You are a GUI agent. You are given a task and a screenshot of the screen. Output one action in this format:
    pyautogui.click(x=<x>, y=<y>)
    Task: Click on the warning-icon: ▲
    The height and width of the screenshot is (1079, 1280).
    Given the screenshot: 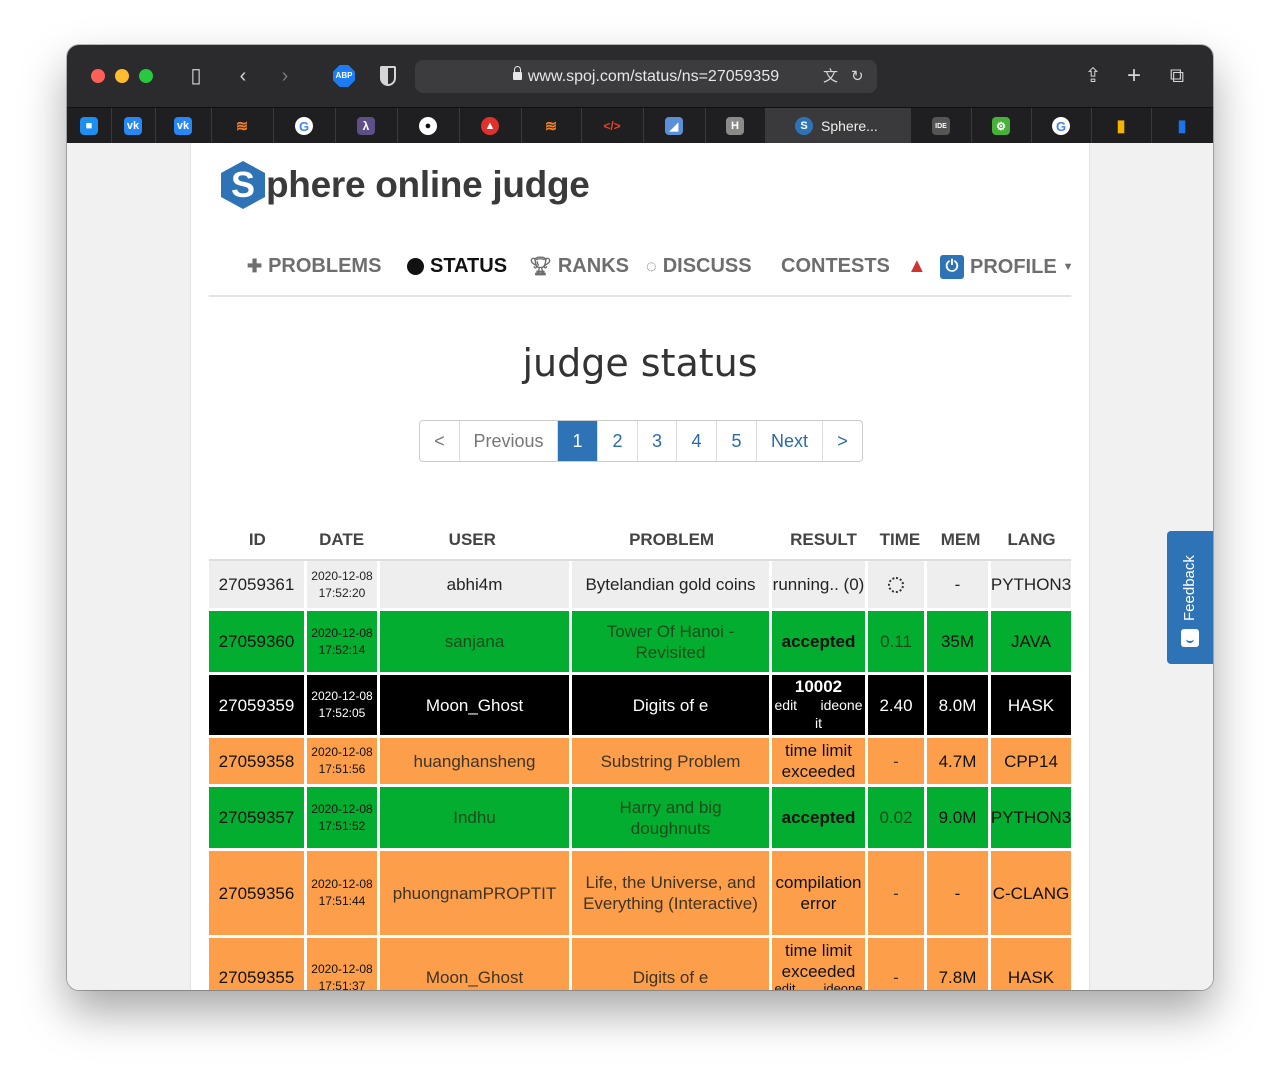 What is the action you would take?
    pyautogui.click(x=917, y=266)
    